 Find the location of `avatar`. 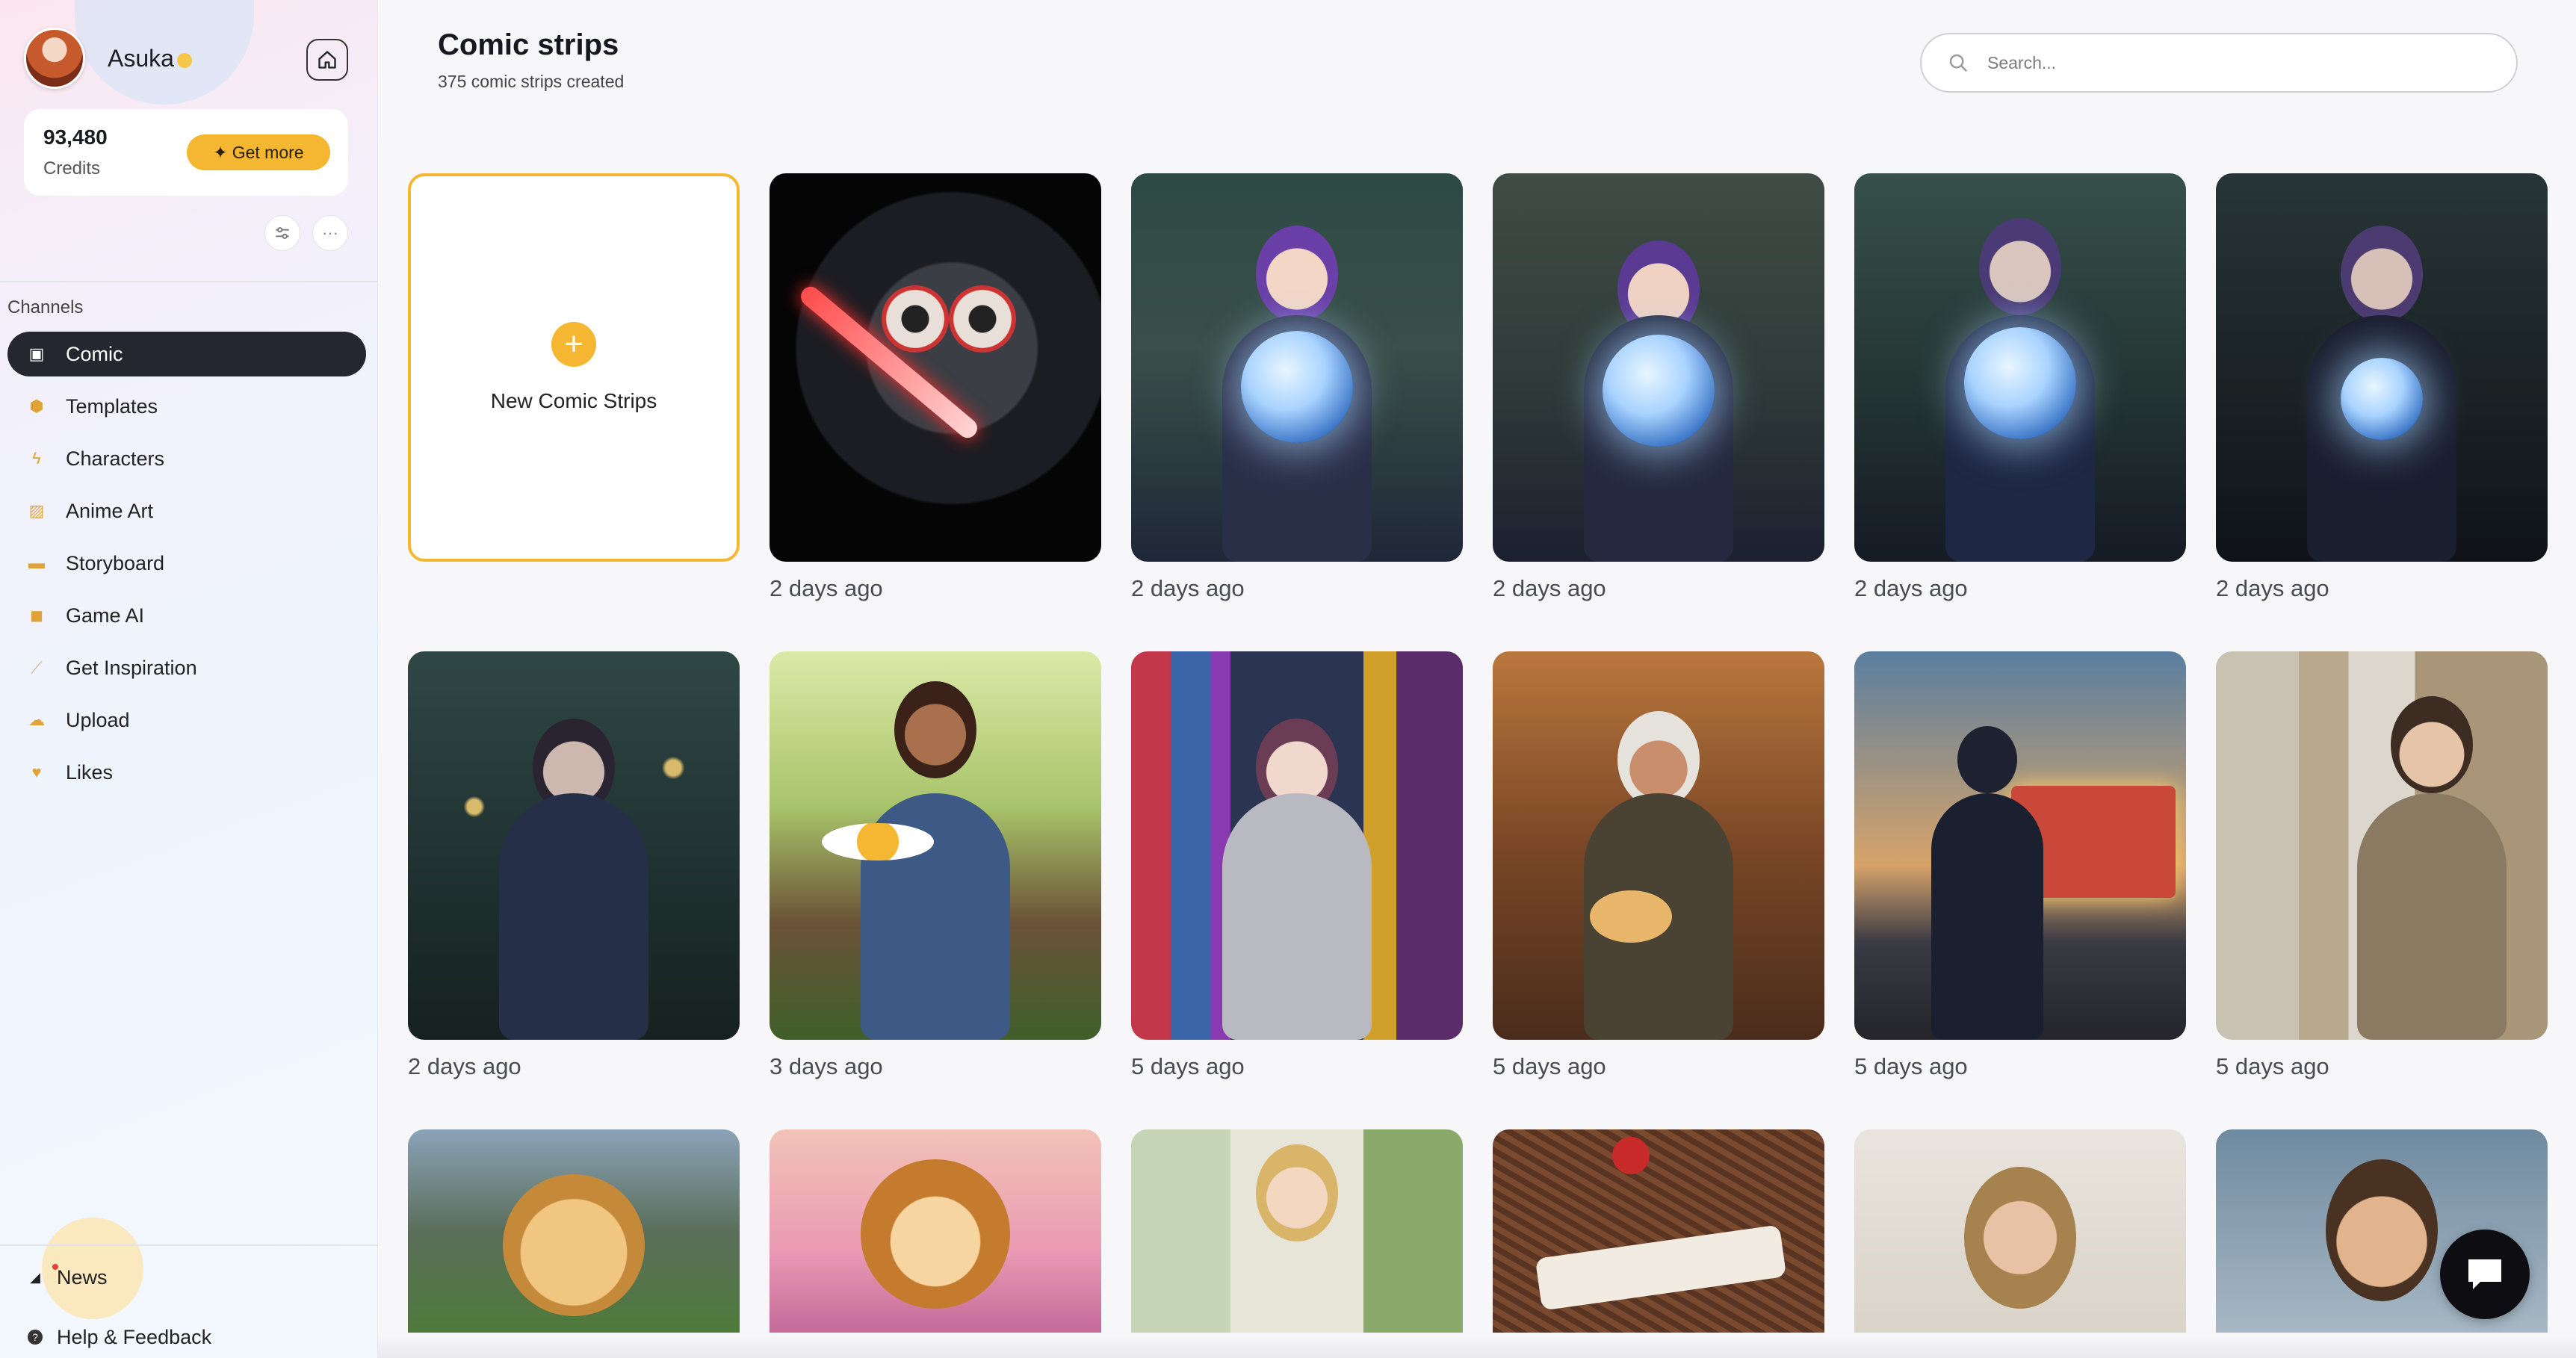

avatar is located at coordinates (54, 58).